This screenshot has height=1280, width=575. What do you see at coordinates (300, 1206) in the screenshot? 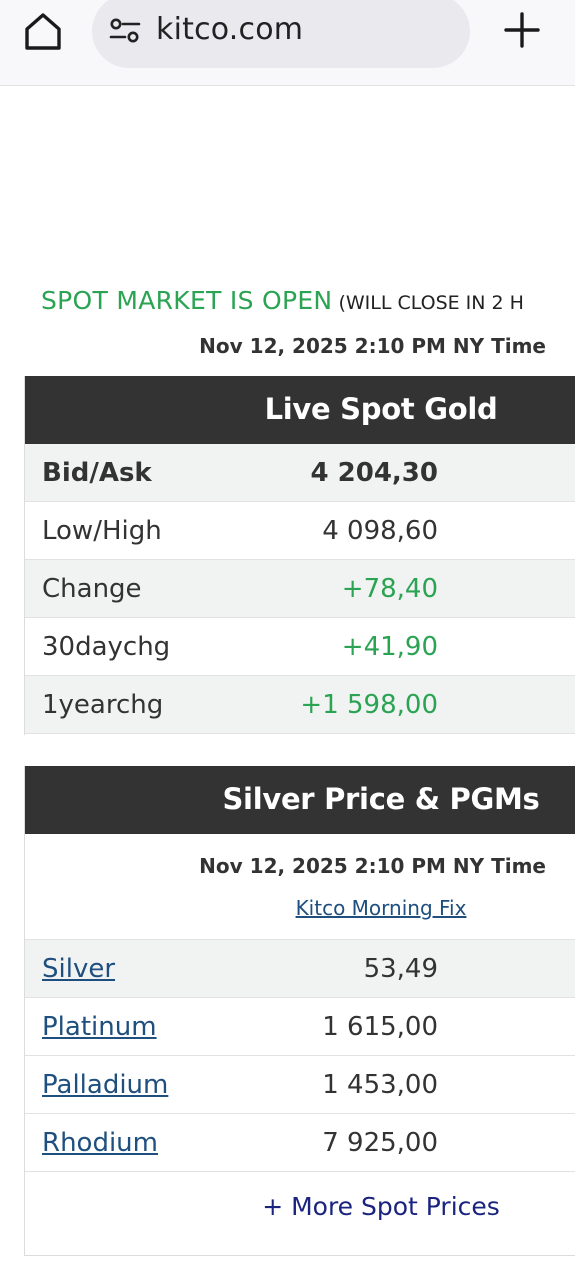
I see `more-spot-prices-link: + More Spot Prices` at bounding box center [300, 1206].